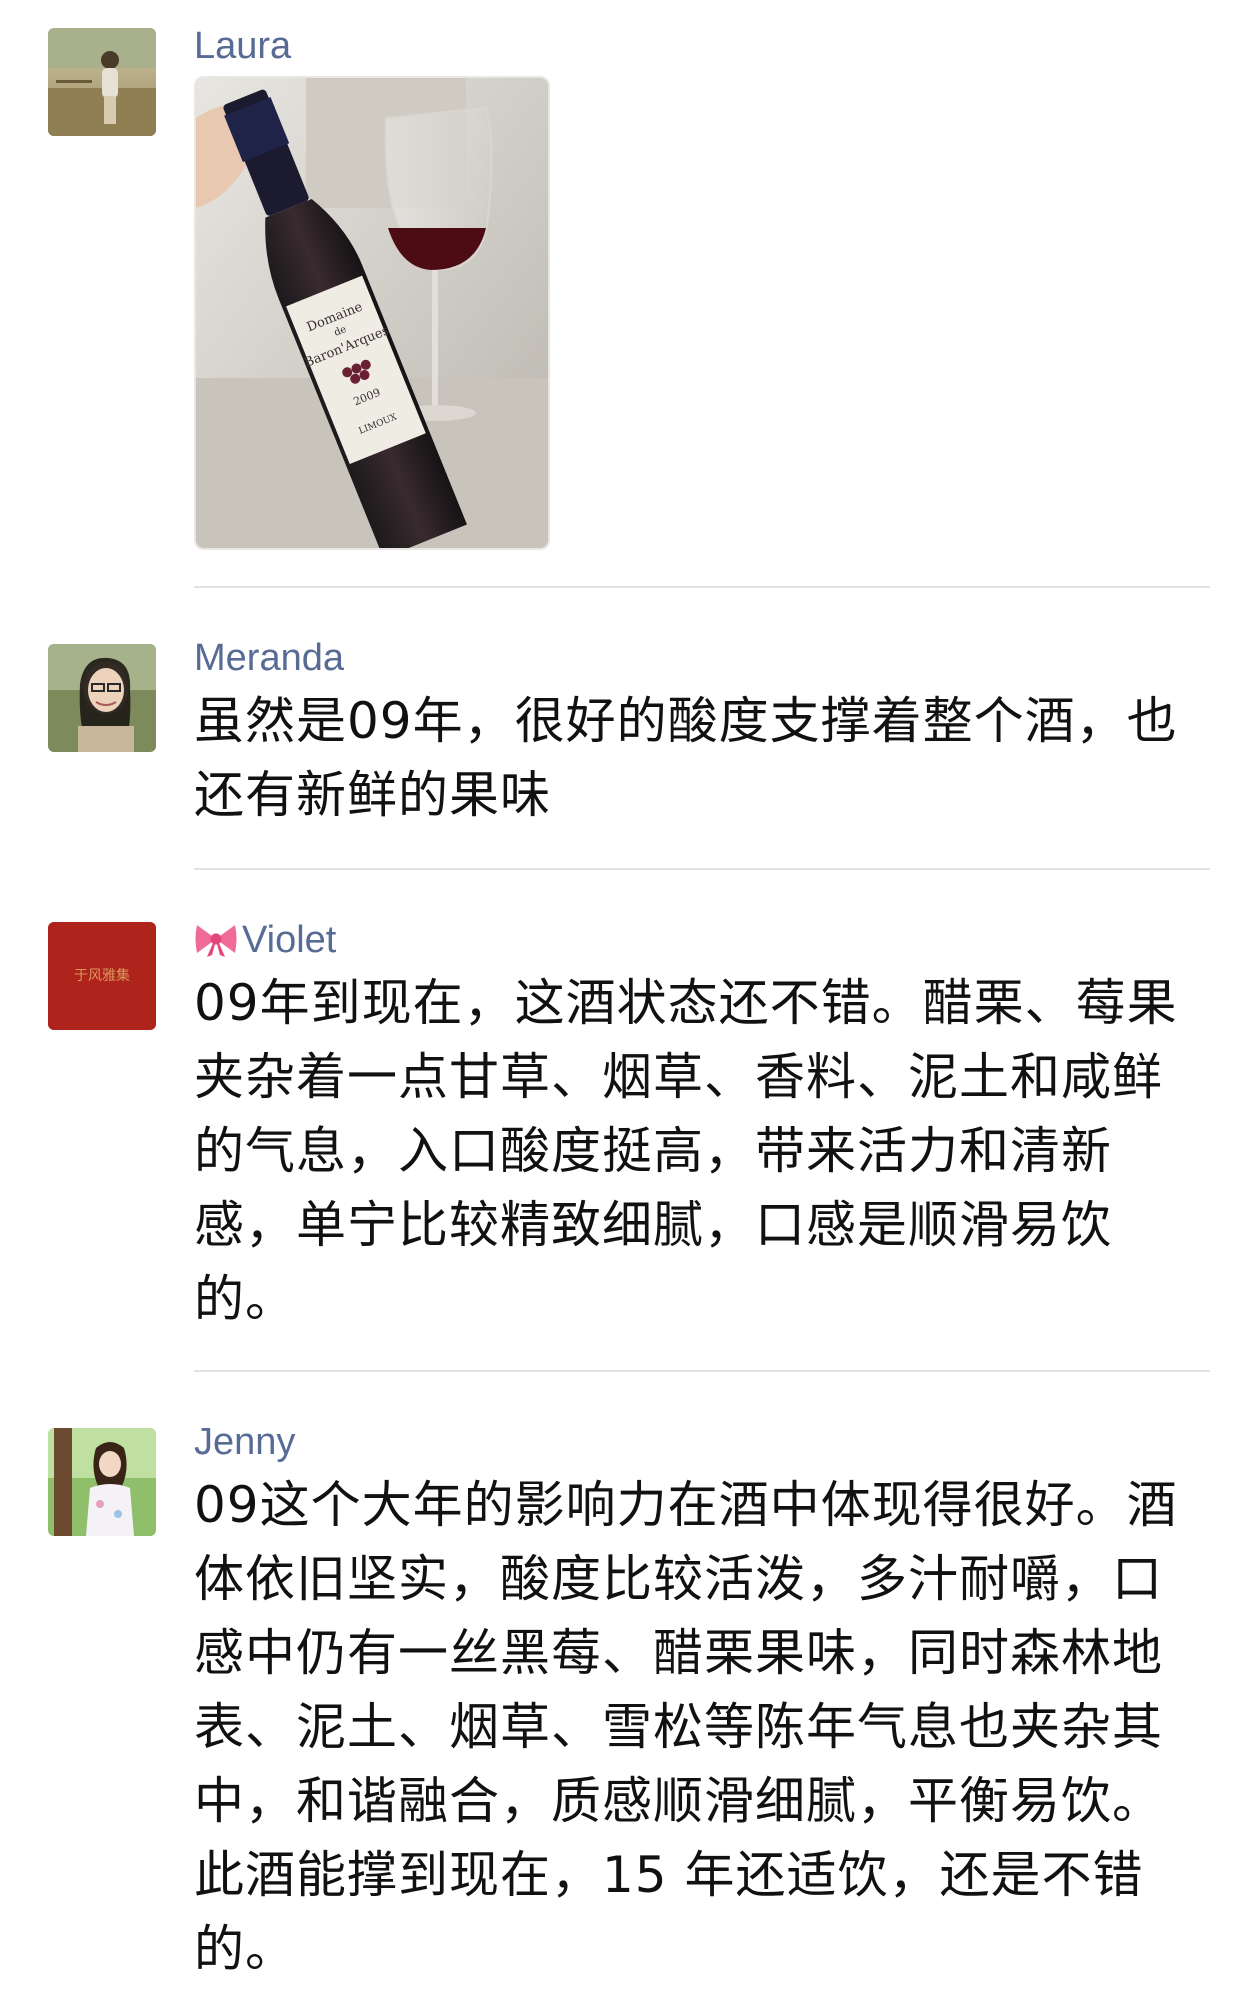  What do you see at coordinates (289, 940) in the screenshot?
I see `username-violet-text: Violet` at bounding box center [289, 940].